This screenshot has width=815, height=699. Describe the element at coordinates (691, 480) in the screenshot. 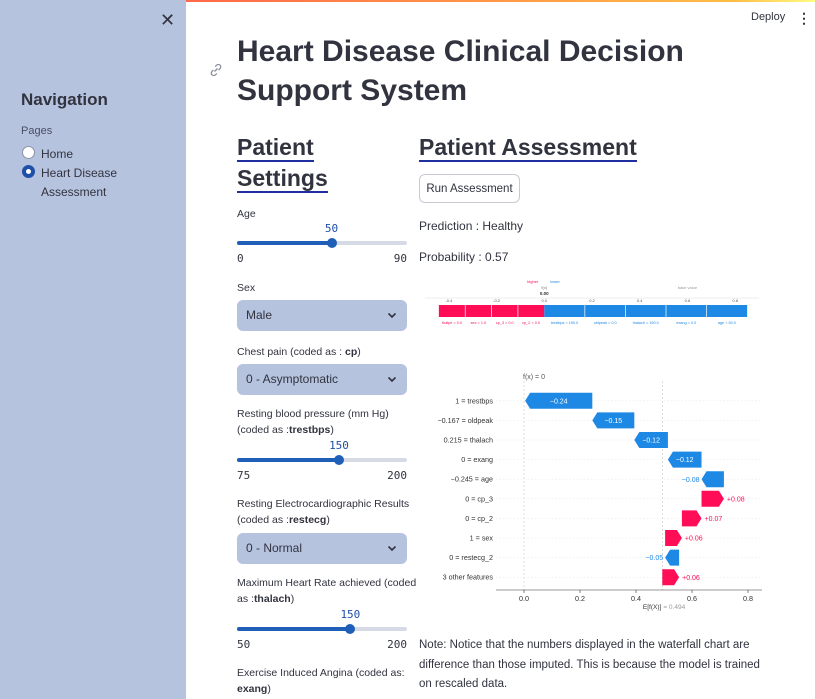

I see `bar-value-label: −0.08` at that location.